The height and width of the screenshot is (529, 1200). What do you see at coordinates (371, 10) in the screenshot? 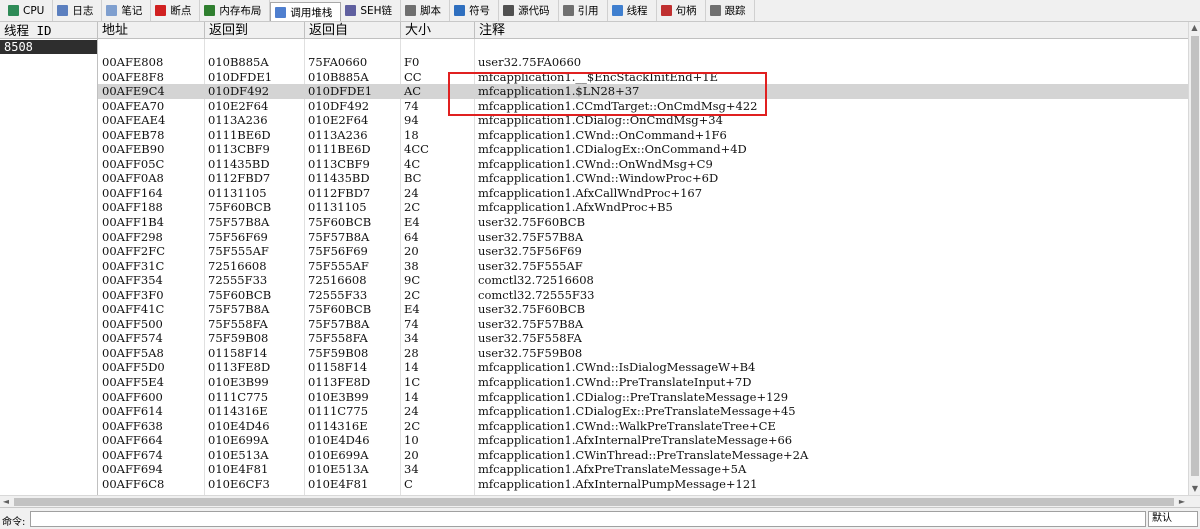
I see `tab-seh-chain: SEH链` at bounding box center [371, 10].